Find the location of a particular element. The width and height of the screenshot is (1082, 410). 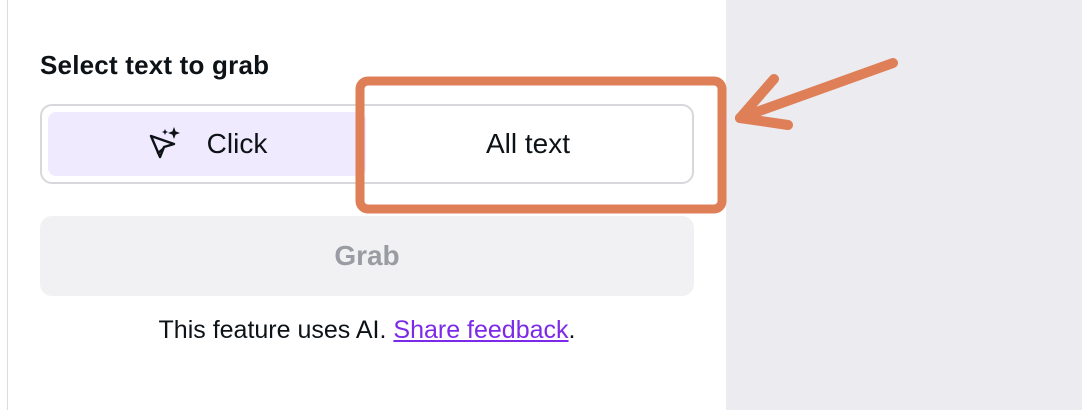

grab-button-label: Grab is located at coordinates (367, 255).